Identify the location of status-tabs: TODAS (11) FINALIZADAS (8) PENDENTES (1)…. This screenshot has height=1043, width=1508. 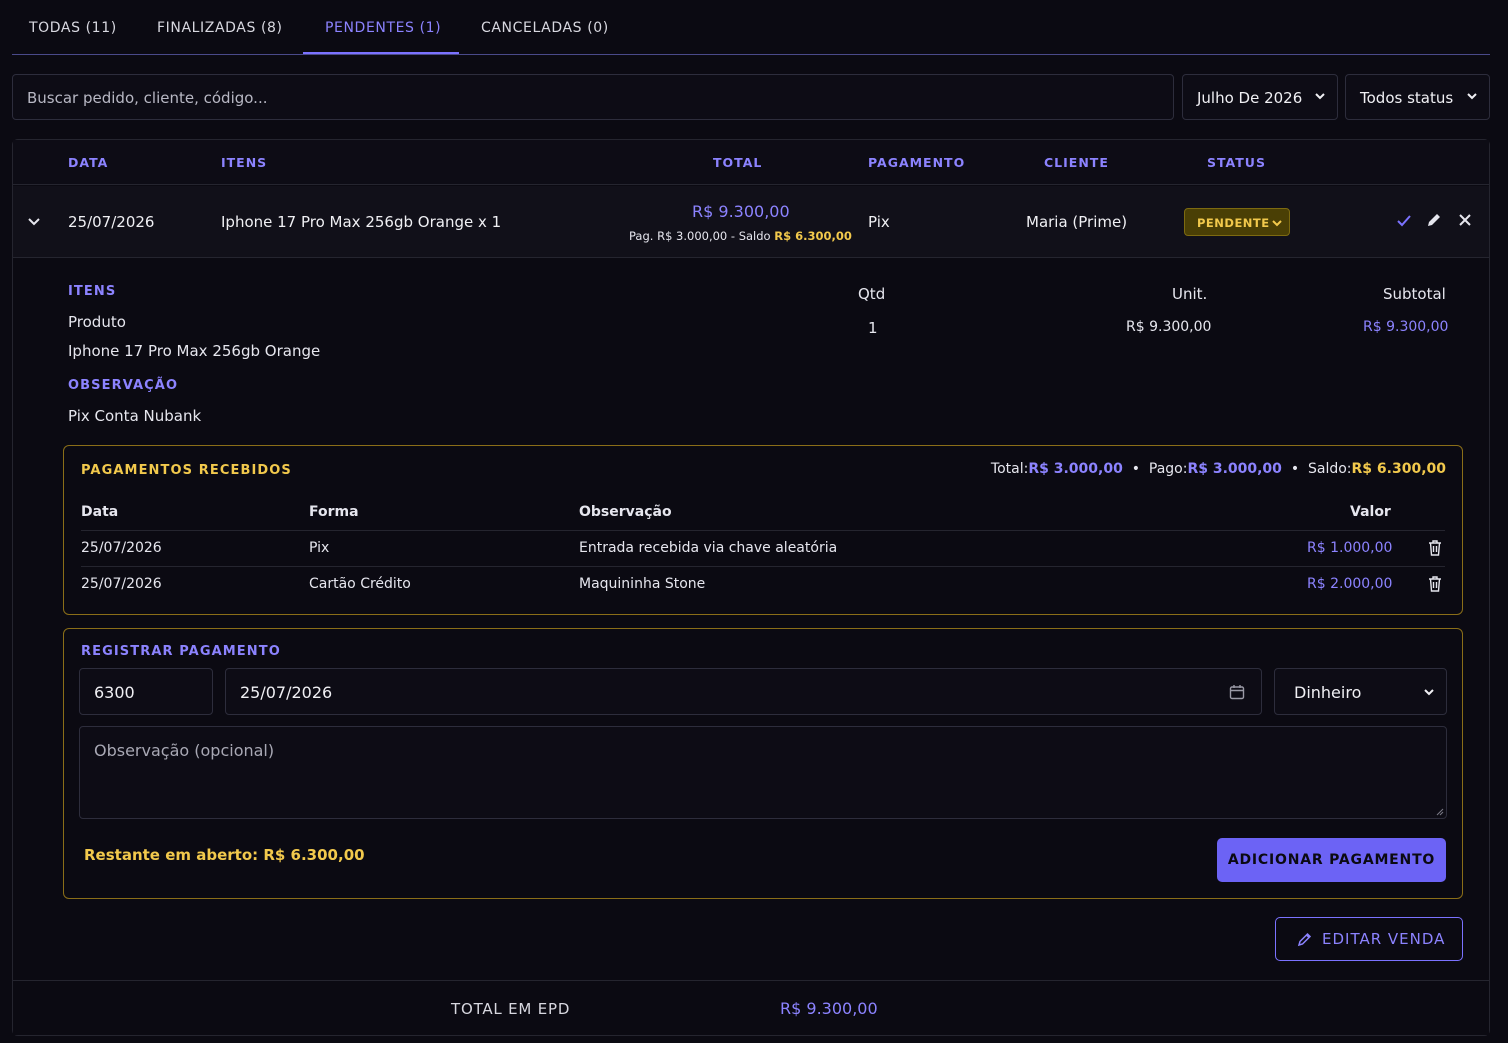
(751, 27).